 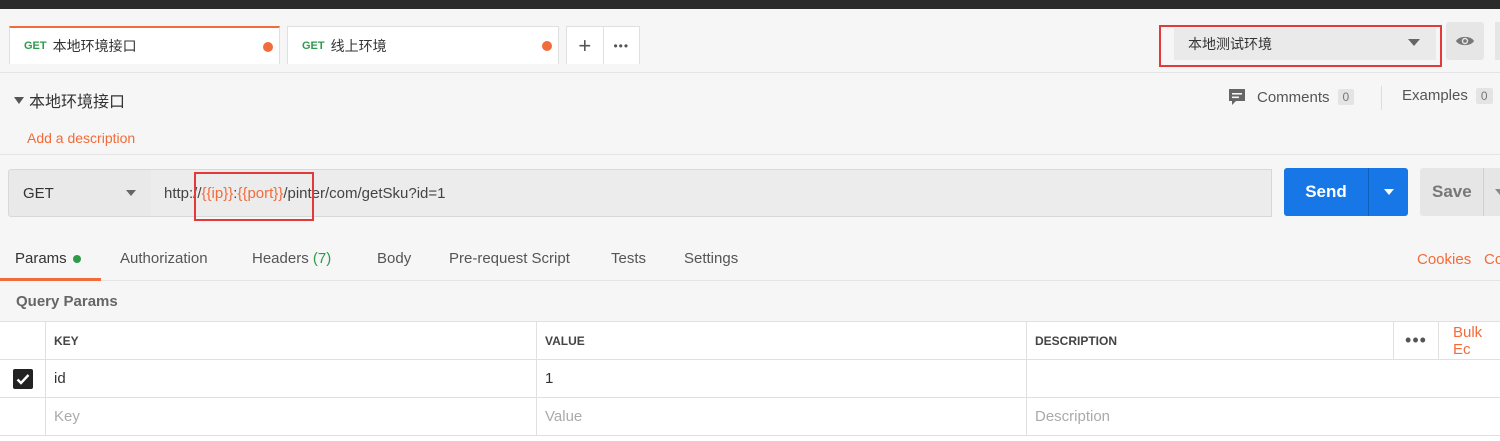 What do you see at coordinates (291, 341) in the screenshot?
I see `column-header-key: KEY` at bounding box center [291, 341].